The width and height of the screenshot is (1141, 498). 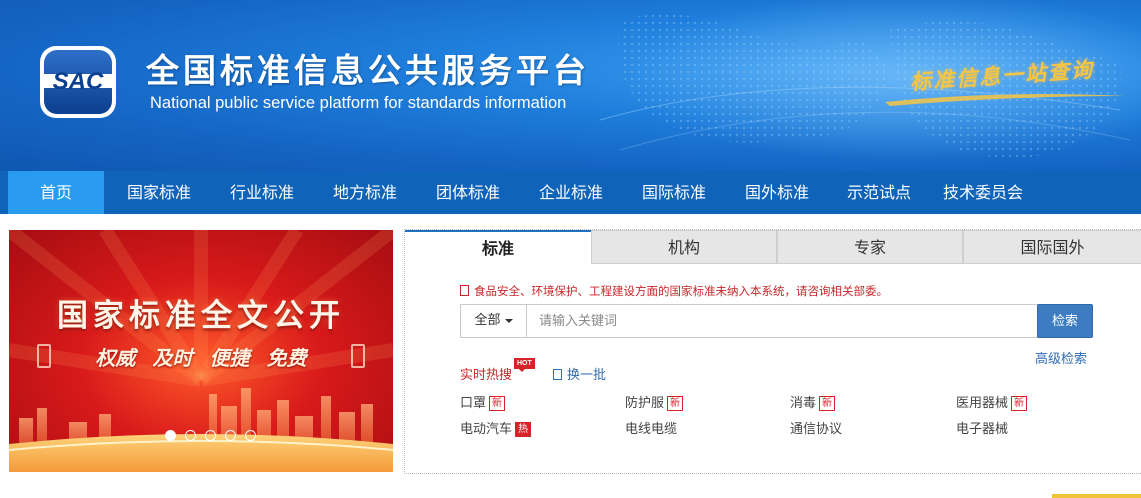 I want to click on tab-standards: 标准, so click(x=498, y=247).